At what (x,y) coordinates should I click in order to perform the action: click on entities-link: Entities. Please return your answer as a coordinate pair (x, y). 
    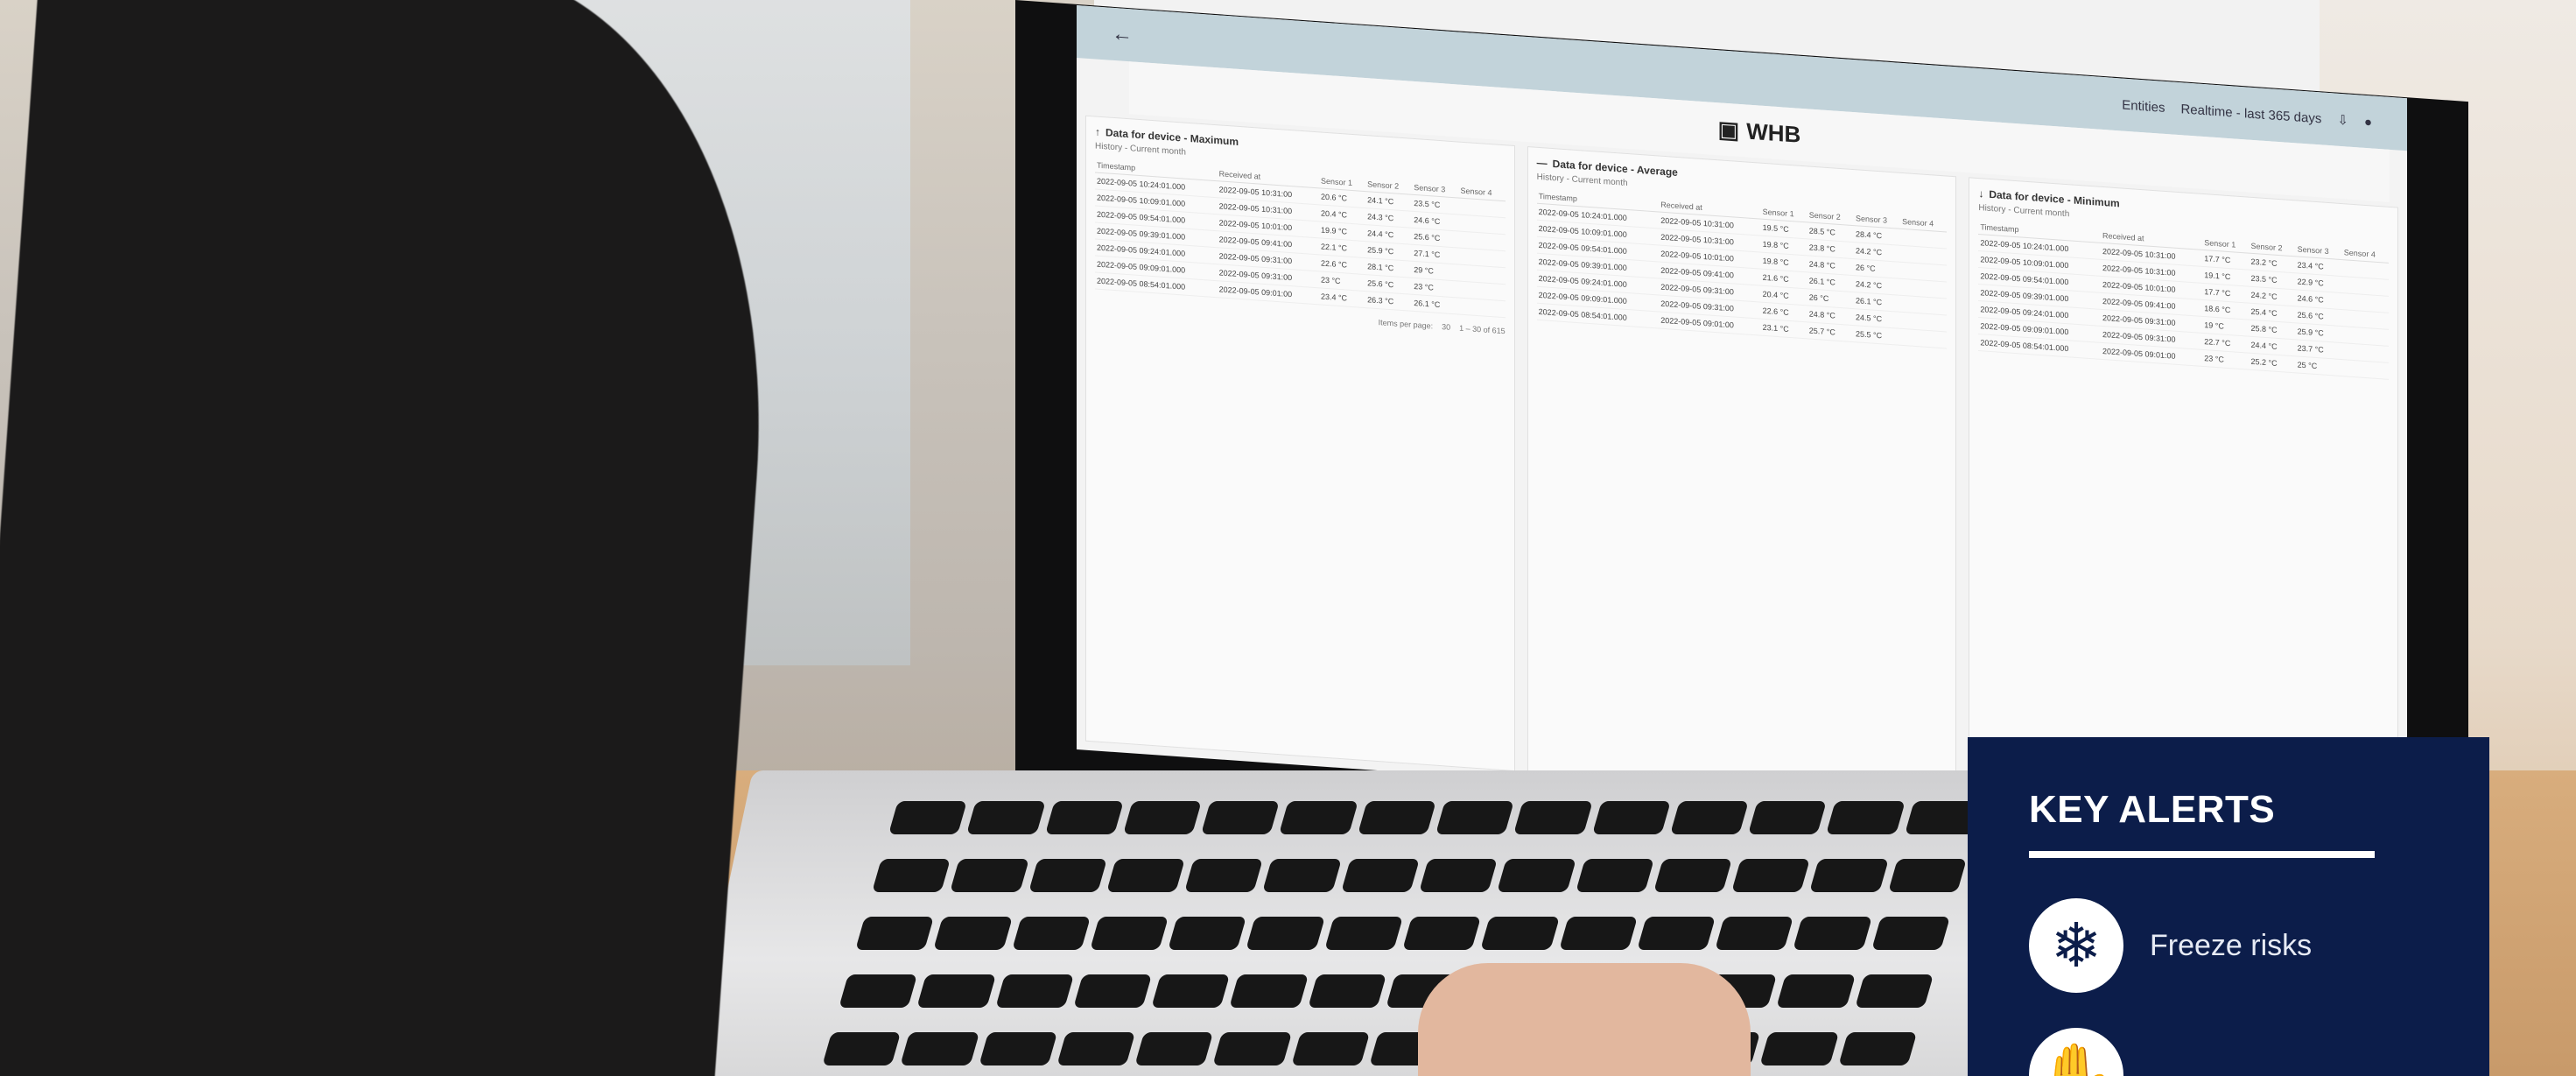
    Looking at the image, I should click on (2143, 106).